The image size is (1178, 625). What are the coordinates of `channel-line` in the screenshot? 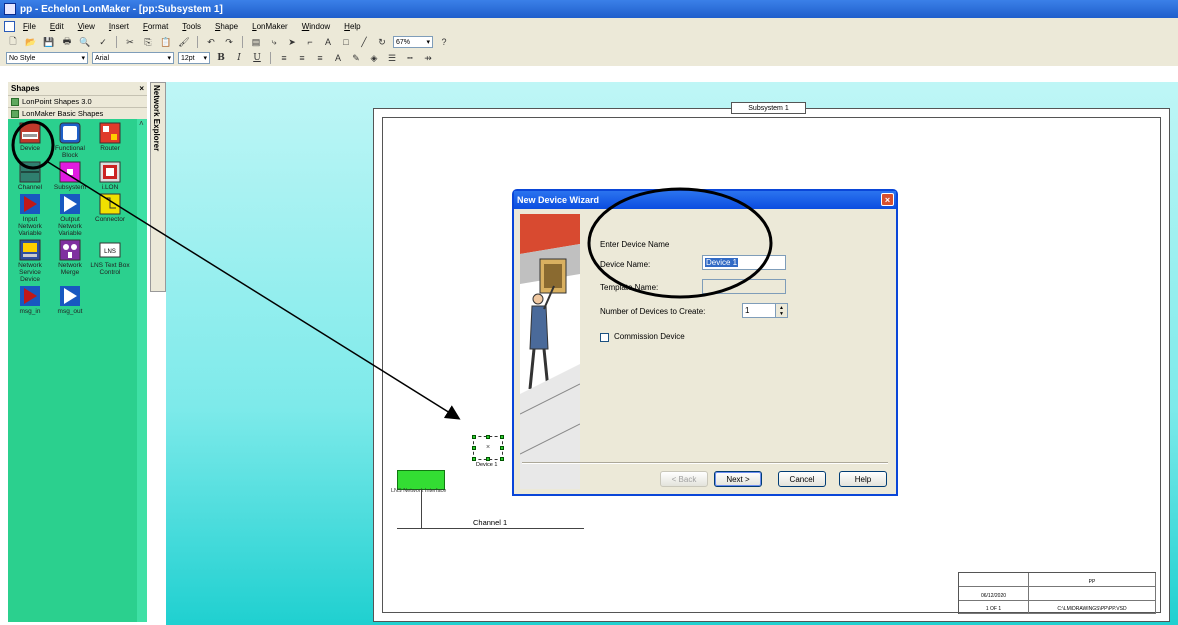 It's located at (490, 528).